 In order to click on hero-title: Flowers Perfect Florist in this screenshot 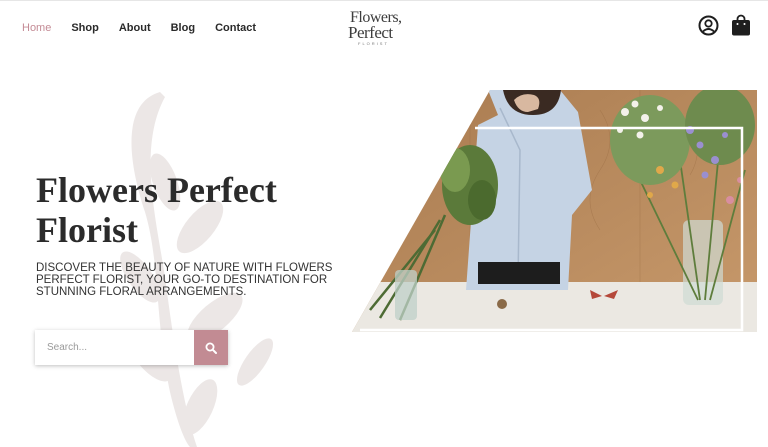, I will do `click(196, 210)`.